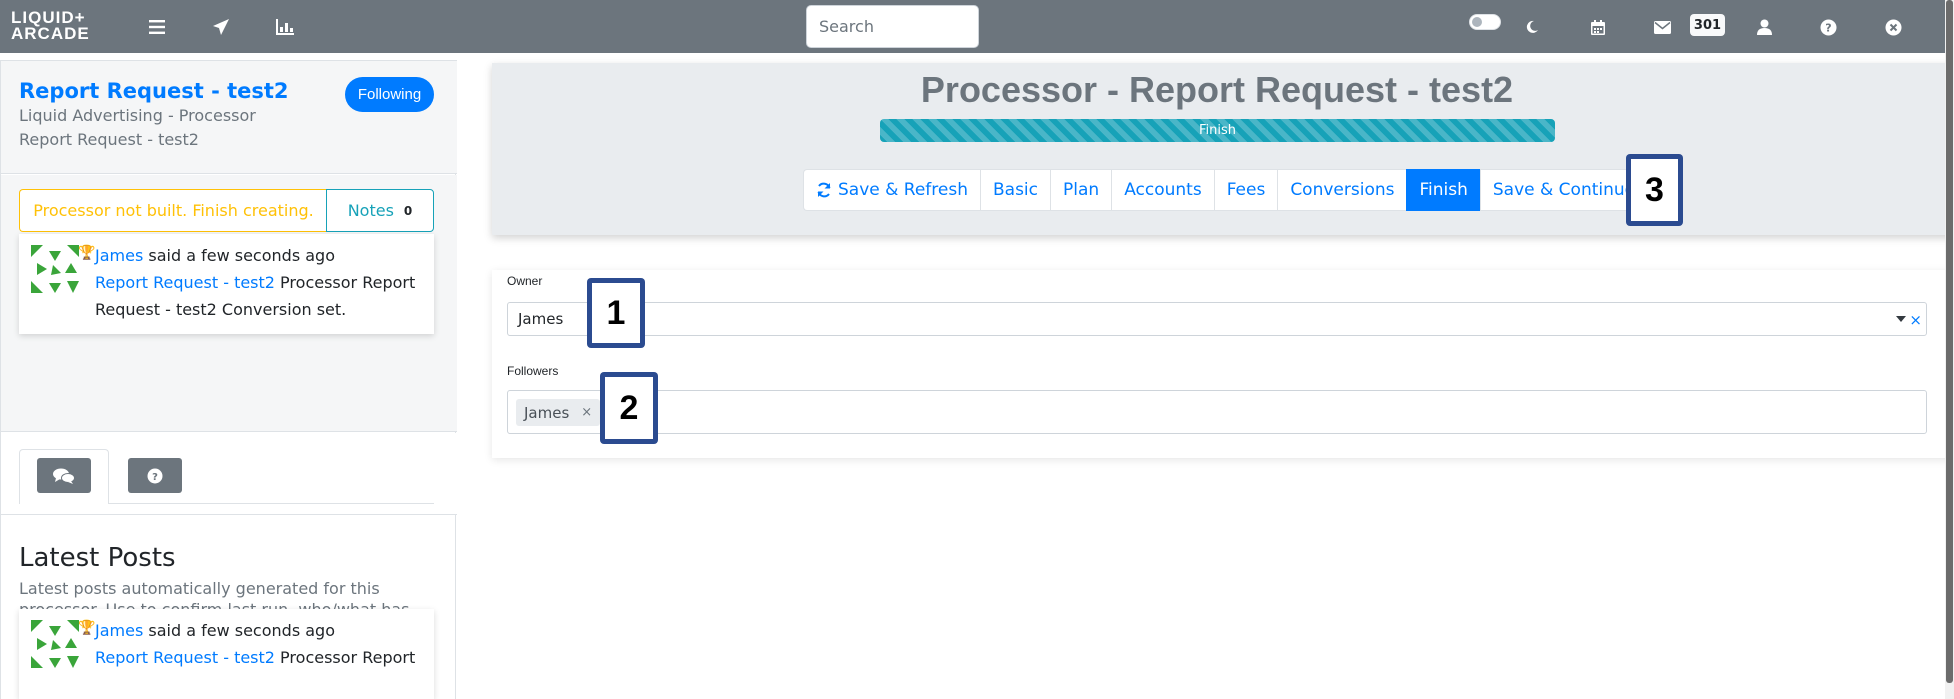 This screenshot has width=1954, height=699. Describe the element at coordinates (547, 412) in the screenshot. I see `follower-name: James` at that location.